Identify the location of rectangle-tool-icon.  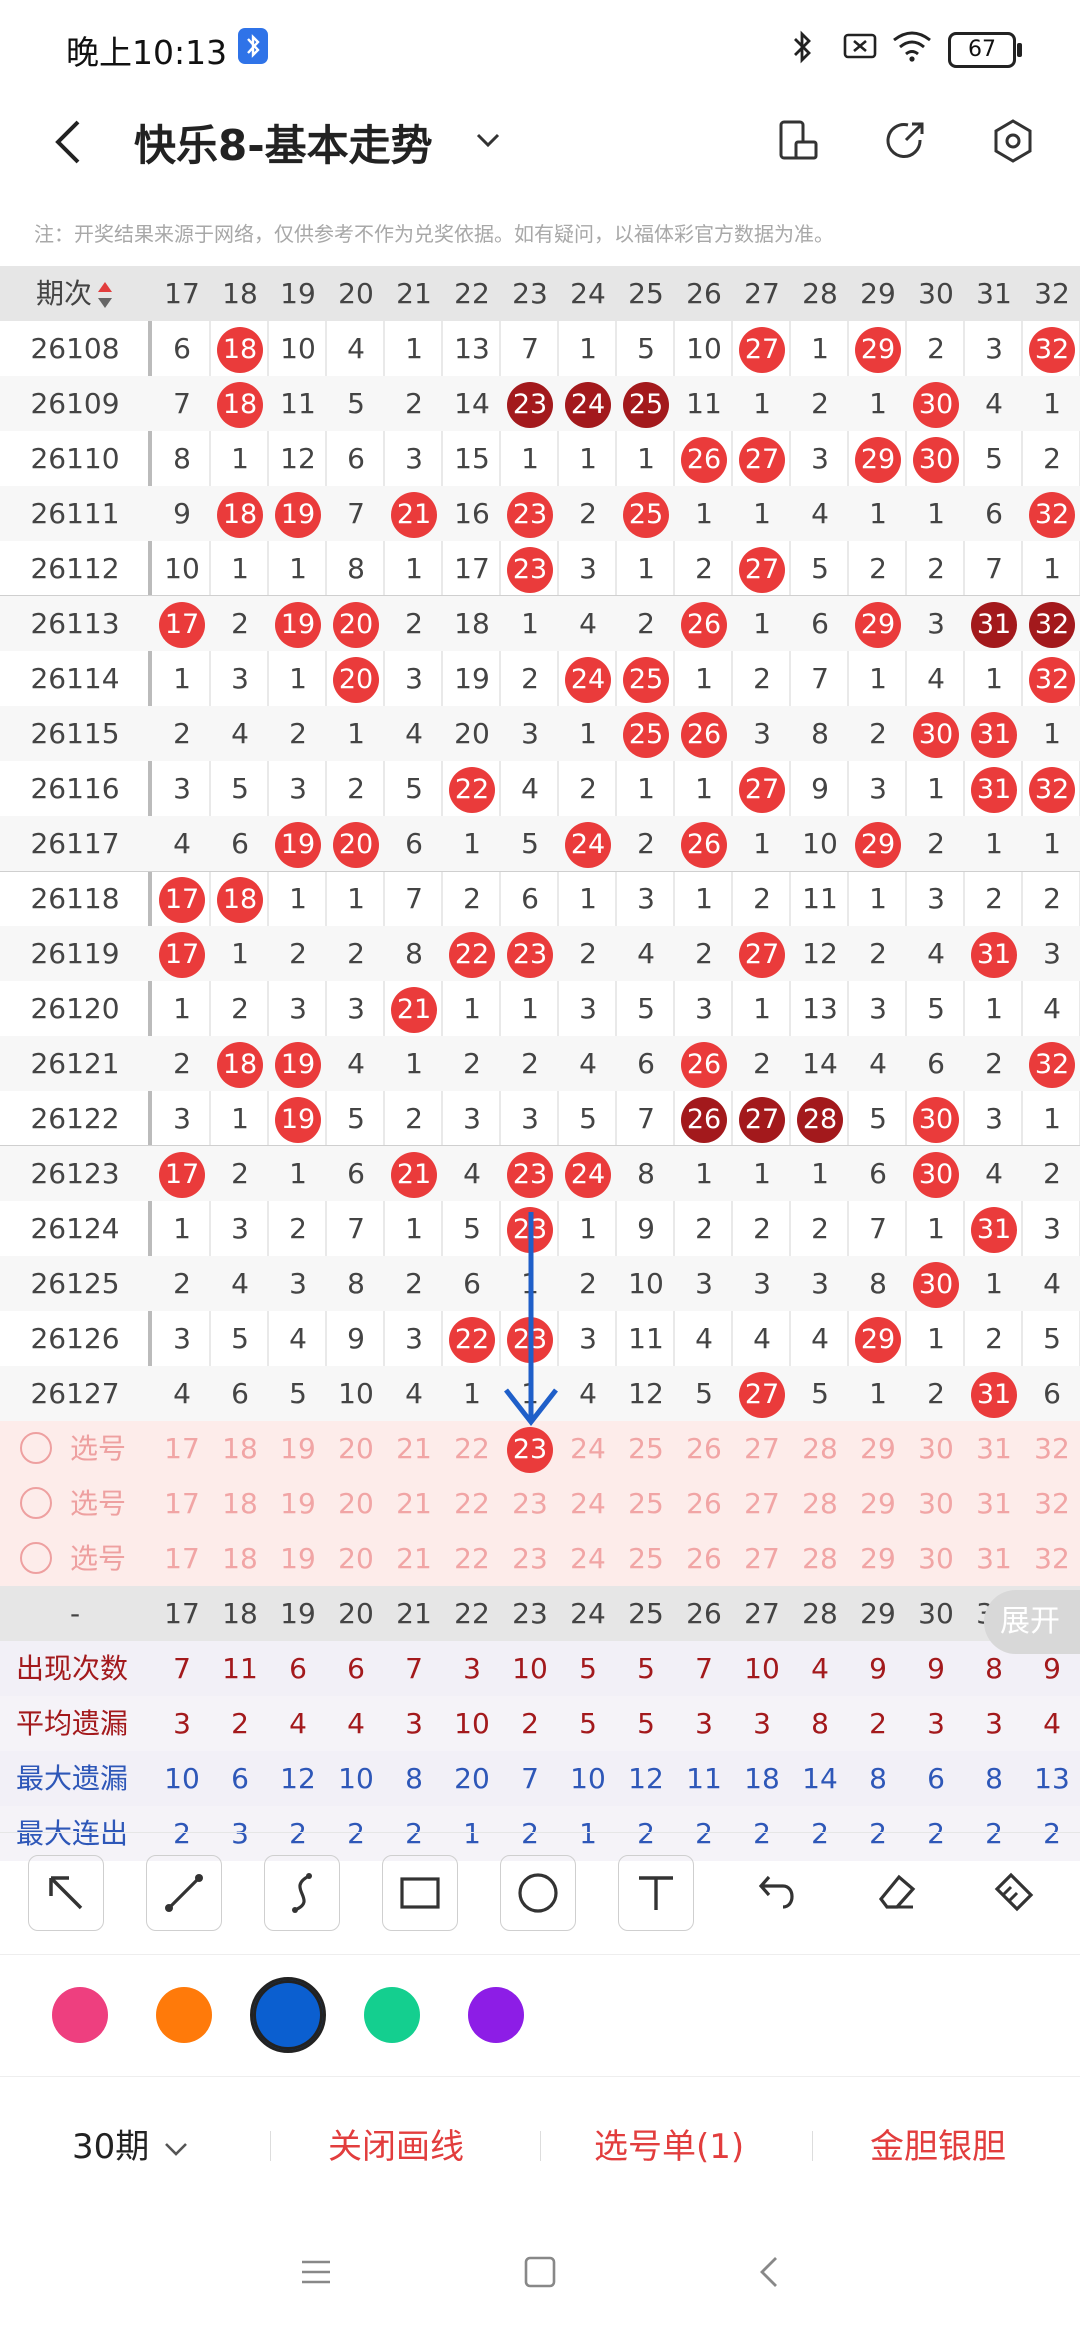
(420, 1893).